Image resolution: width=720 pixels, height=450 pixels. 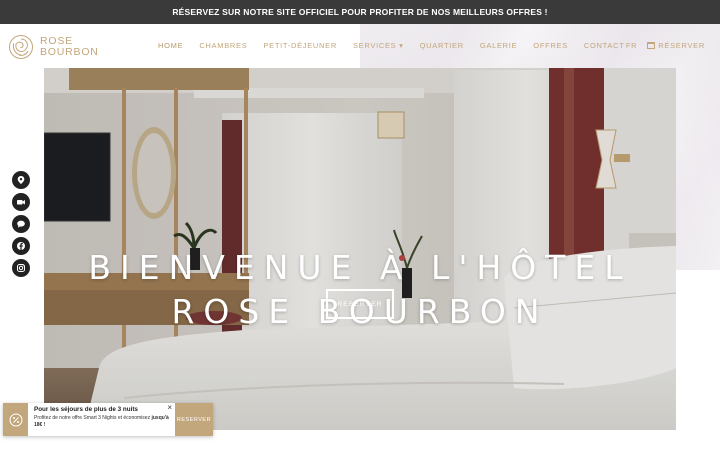 What do you see at coordinates (651, 45) in the screenshot?
I see `calendar-icon` at bounding box center [651, 45].